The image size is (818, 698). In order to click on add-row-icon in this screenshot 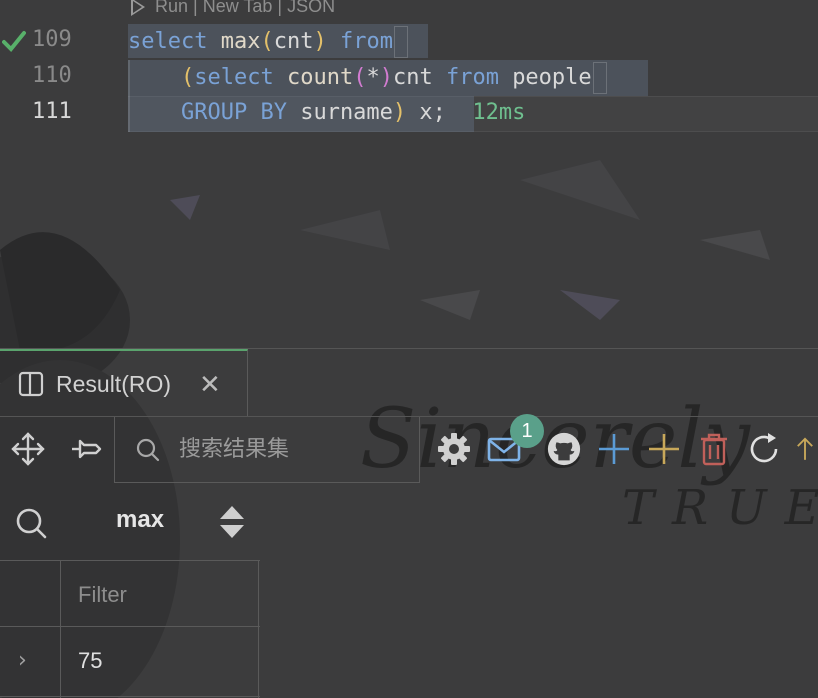, I will do `click(614, 449)`.